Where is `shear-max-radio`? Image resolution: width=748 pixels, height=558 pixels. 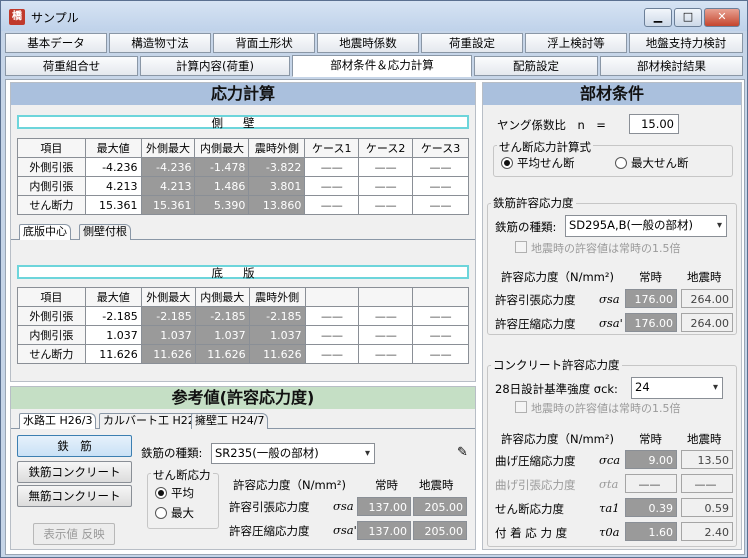
shear-max-radio is located at coordinates (161, 513).